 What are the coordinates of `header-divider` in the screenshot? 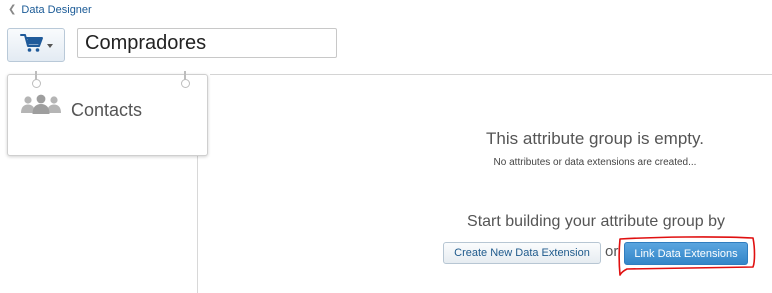 It's located at (491, 74).